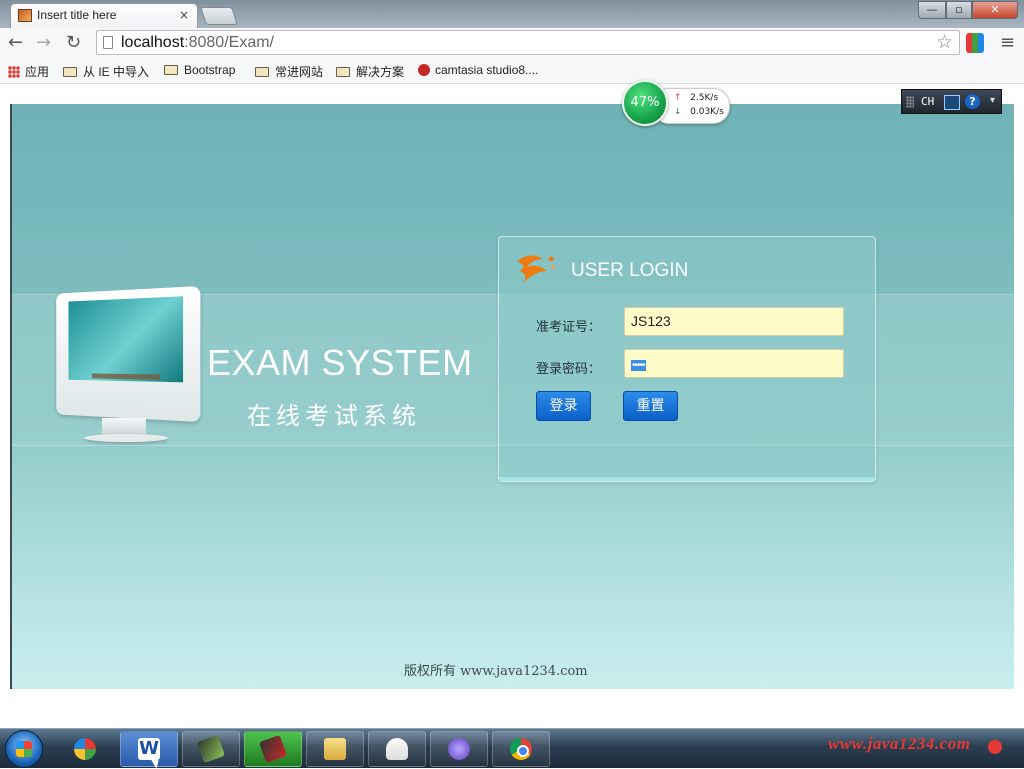 Image resolution: width=1024 pixels, height=769 pixels. What do you see at coordinates (569, 369) in the screenshot?
I see `password-label: 登录密码：` at bounding box center [569, 369].